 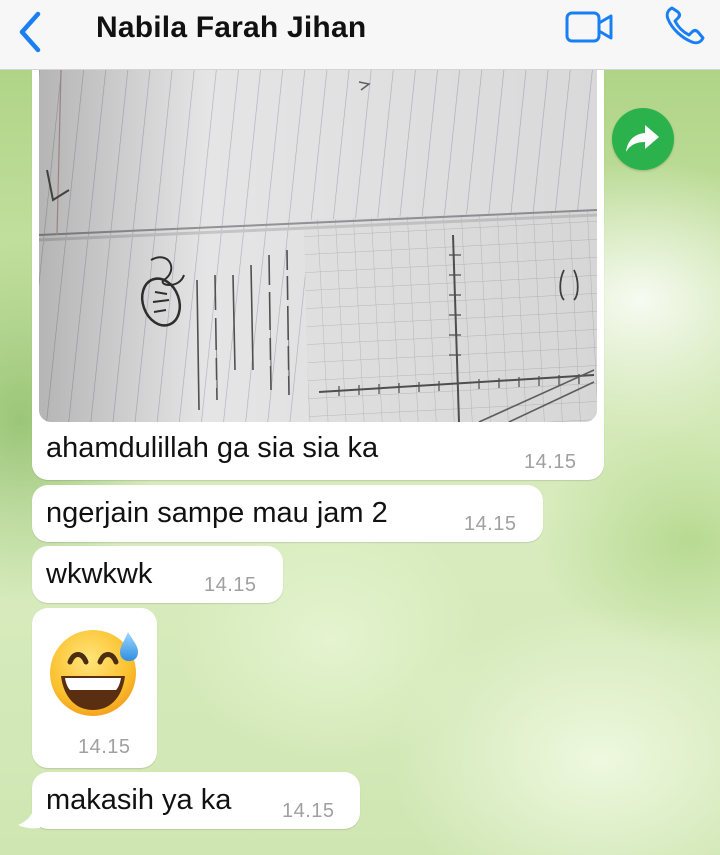 I want to click on message-text: ngerjain sampe mau jam 2, so click(x=217, y=513).